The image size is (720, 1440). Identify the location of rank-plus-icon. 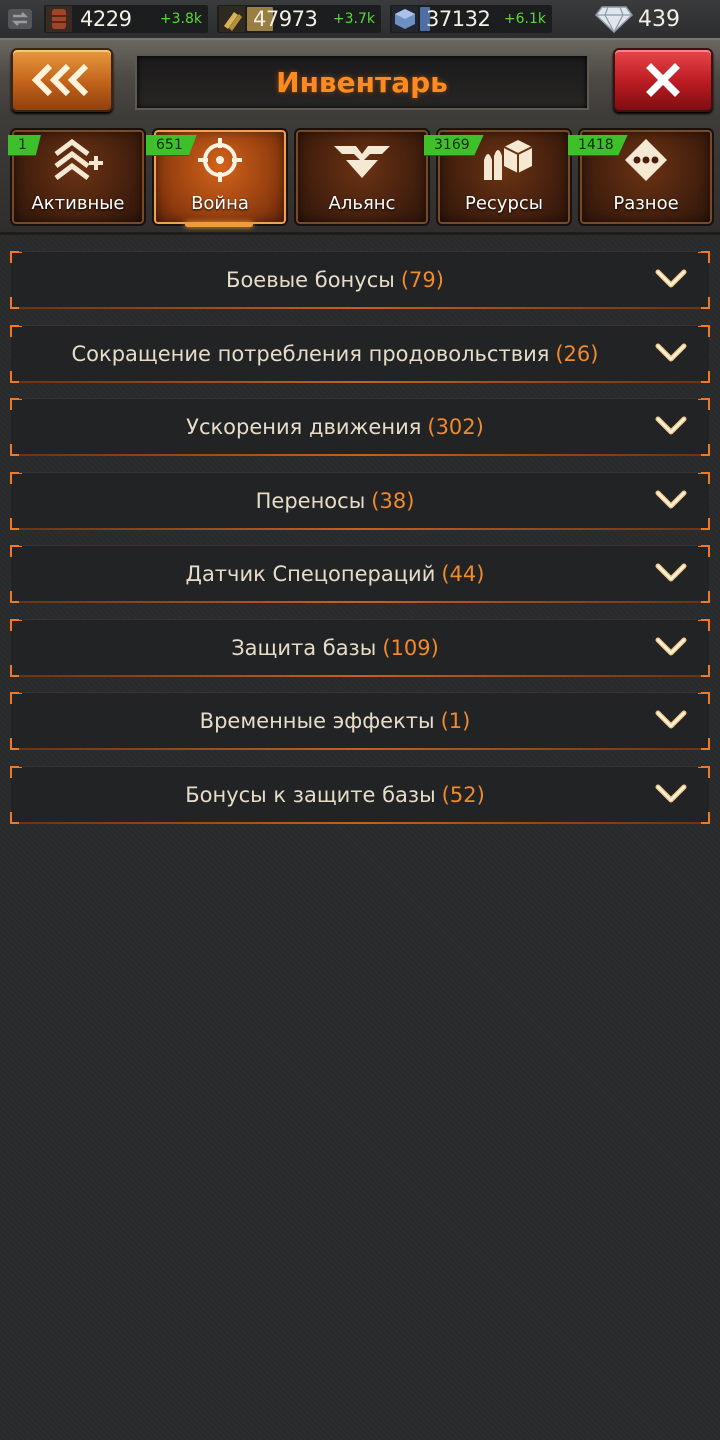
(78, 159).